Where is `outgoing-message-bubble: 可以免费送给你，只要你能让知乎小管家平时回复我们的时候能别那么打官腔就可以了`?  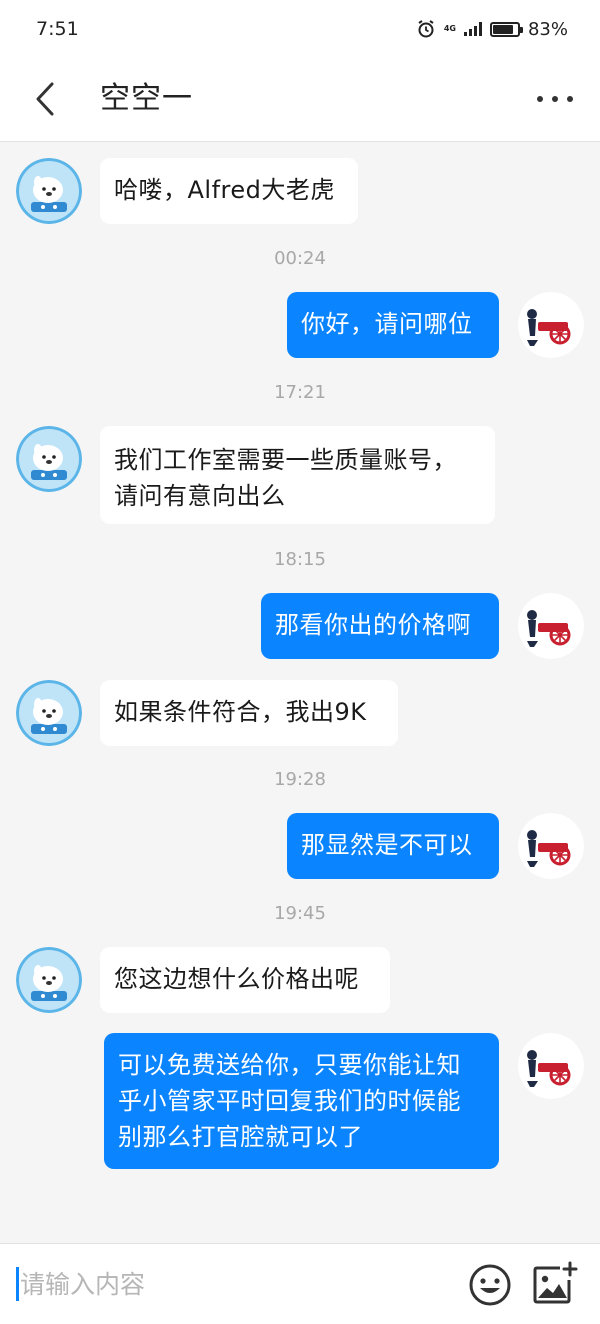 outgoing-message-bubble: 可以免费送给你，只要你能让知乎小管家平时回复我们的时候能别那么打官腔就可以了 is located at coordinates (301, 1101).